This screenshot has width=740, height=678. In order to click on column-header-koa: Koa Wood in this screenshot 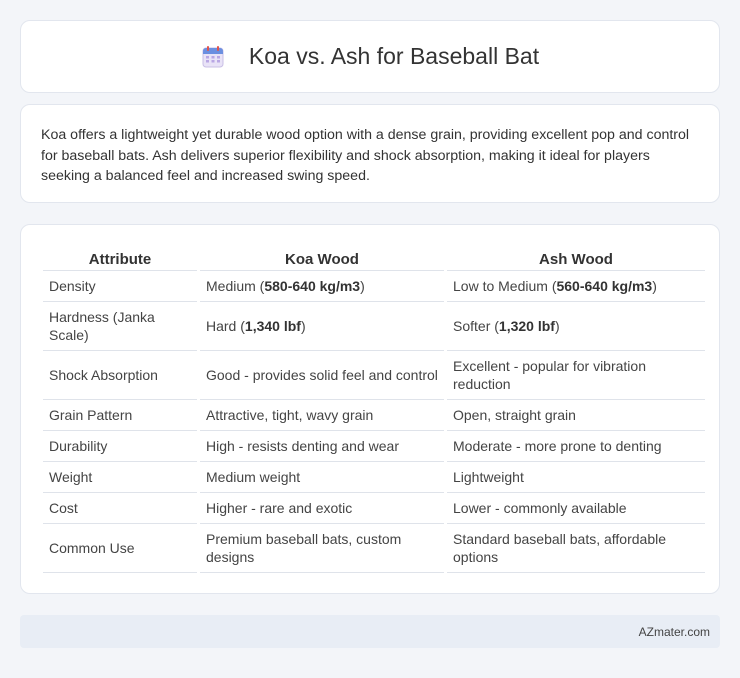, I will do `click(322, 258)`.